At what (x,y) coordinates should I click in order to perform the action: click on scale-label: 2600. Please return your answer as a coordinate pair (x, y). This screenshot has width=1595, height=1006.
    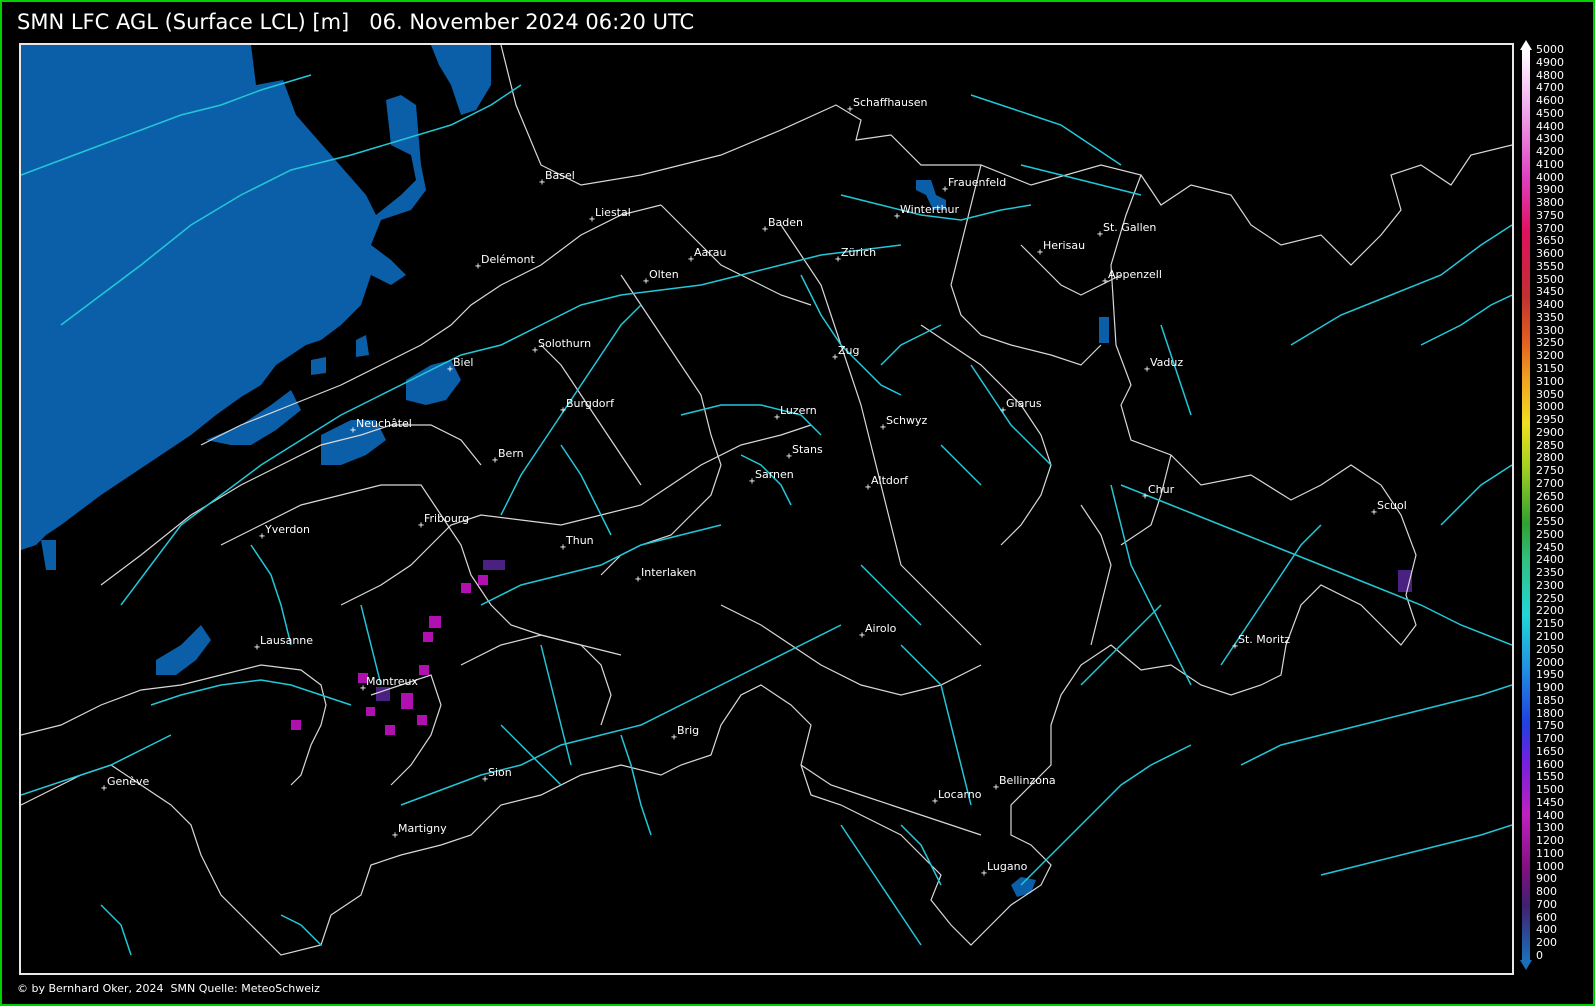
    Looking at the image, I should click on (1550, 509).